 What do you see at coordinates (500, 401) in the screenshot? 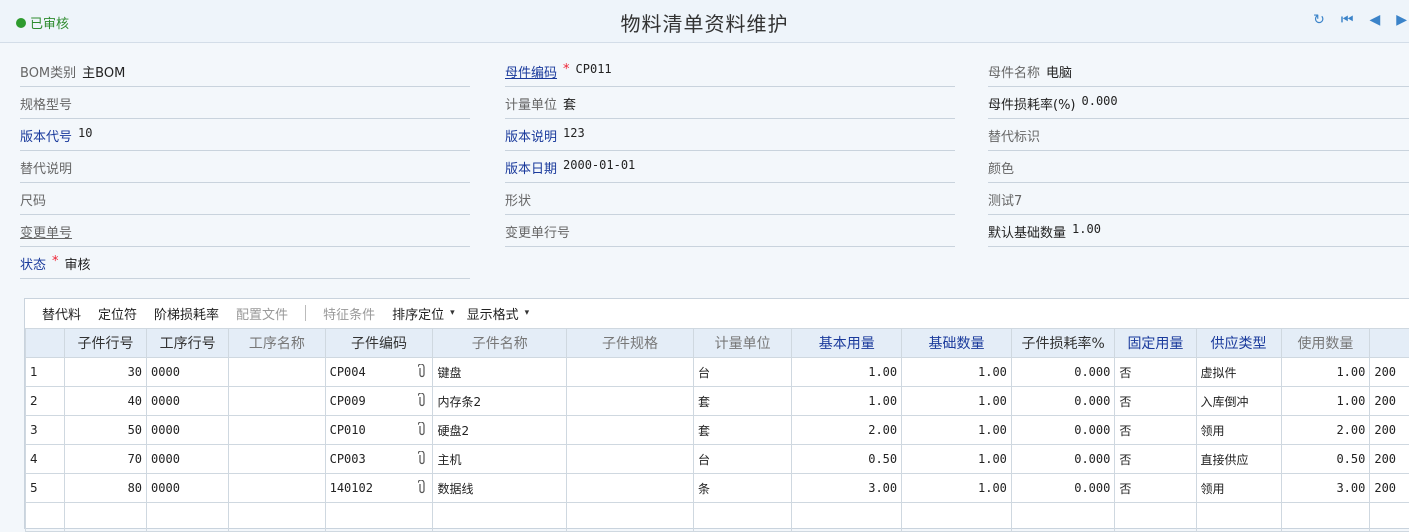
I see `child-name-cell: 内存条2` at bounding box center [500, 401].